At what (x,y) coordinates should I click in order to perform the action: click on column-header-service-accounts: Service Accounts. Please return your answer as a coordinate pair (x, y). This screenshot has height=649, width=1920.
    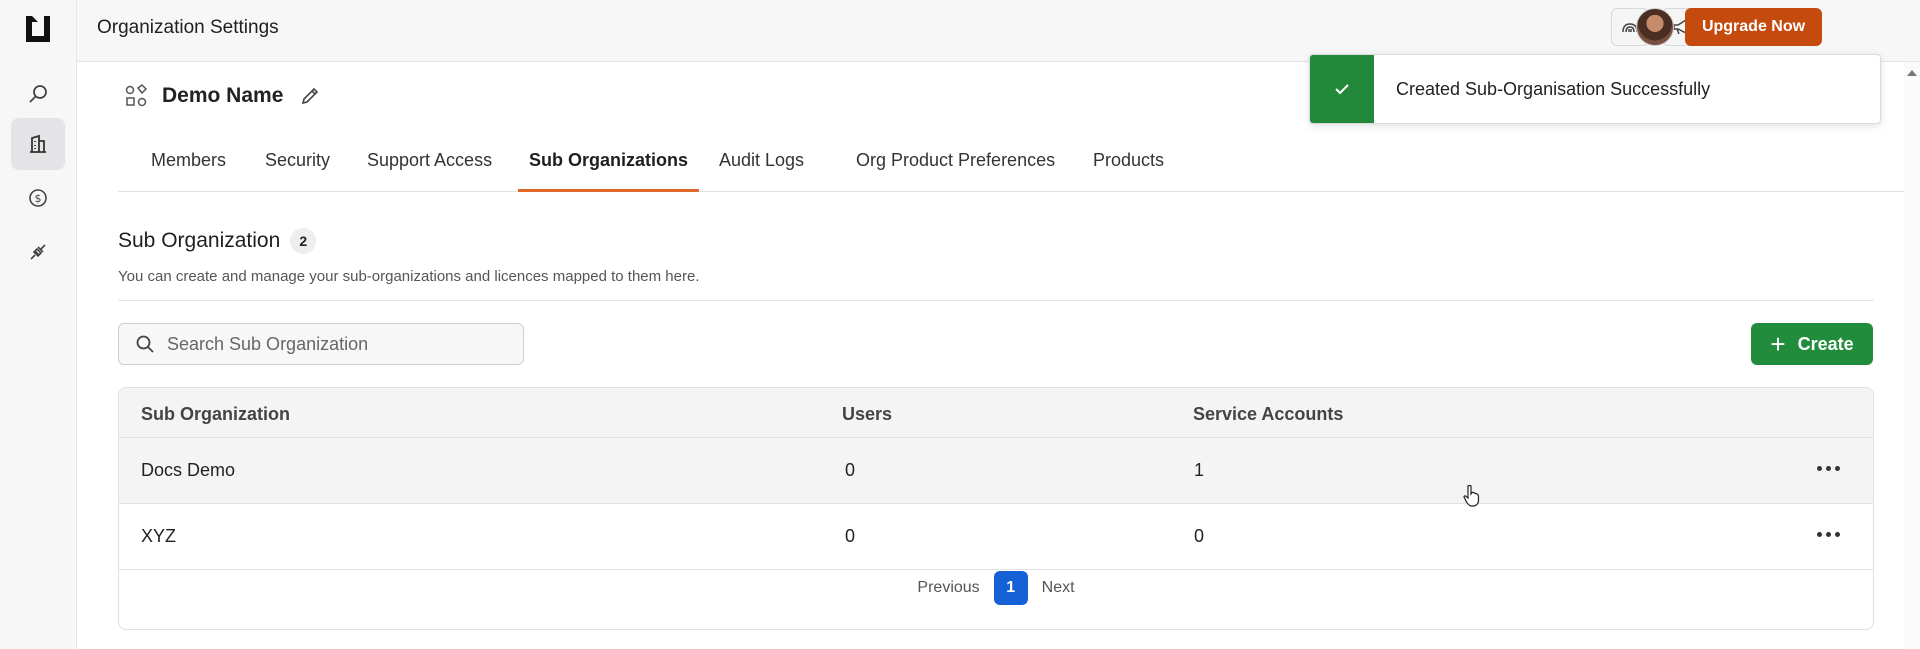
    Looking at the image, I should click on (1268, 414).